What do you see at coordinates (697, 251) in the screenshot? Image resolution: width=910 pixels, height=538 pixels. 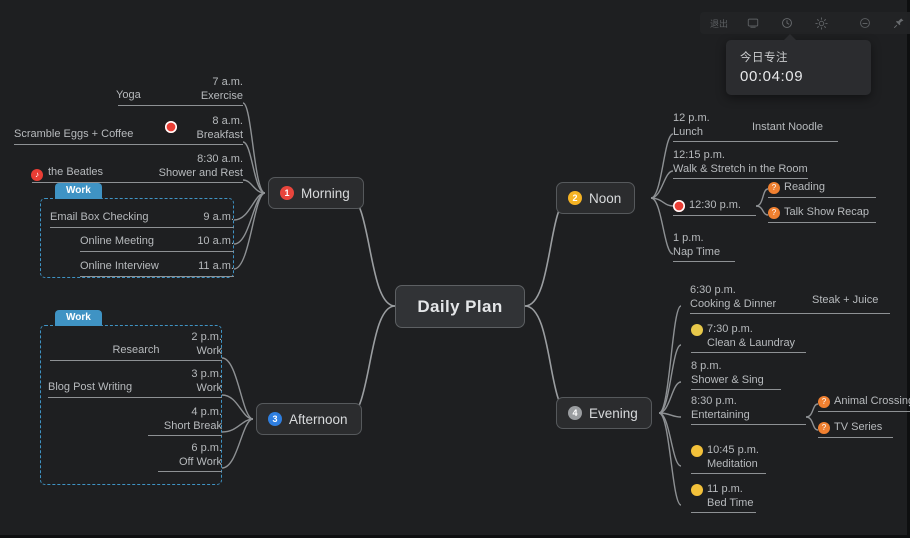 I see `leaf-task: Nap Time` at bounding box center [697, 251].